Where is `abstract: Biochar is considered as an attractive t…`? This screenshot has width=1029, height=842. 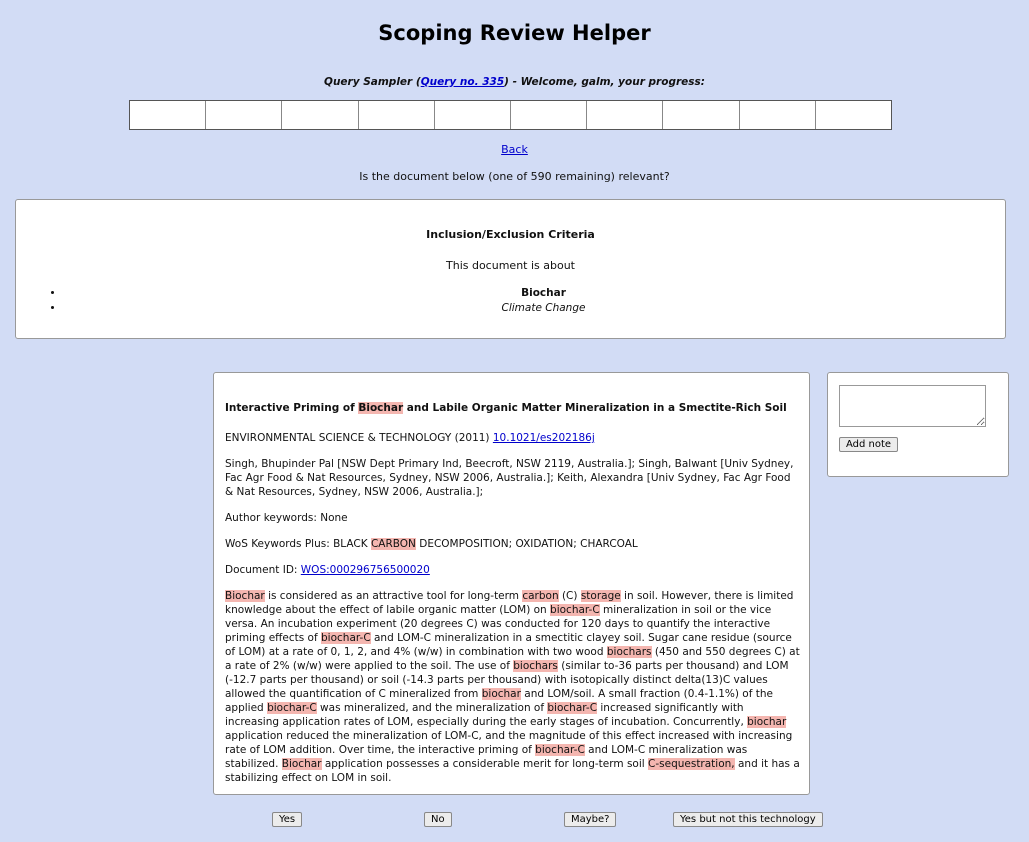
abstract: Biochar is considered as an attractive t… is located at coordinates (512, 687).